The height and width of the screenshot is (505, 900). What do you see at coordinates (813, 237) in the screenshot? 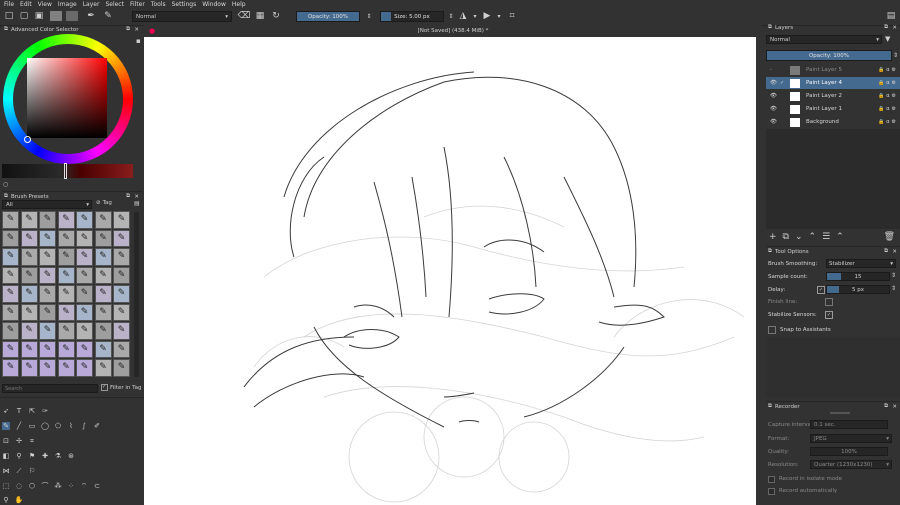
I see `move-up-icon: ⌃` at bounding box center [813, 237].